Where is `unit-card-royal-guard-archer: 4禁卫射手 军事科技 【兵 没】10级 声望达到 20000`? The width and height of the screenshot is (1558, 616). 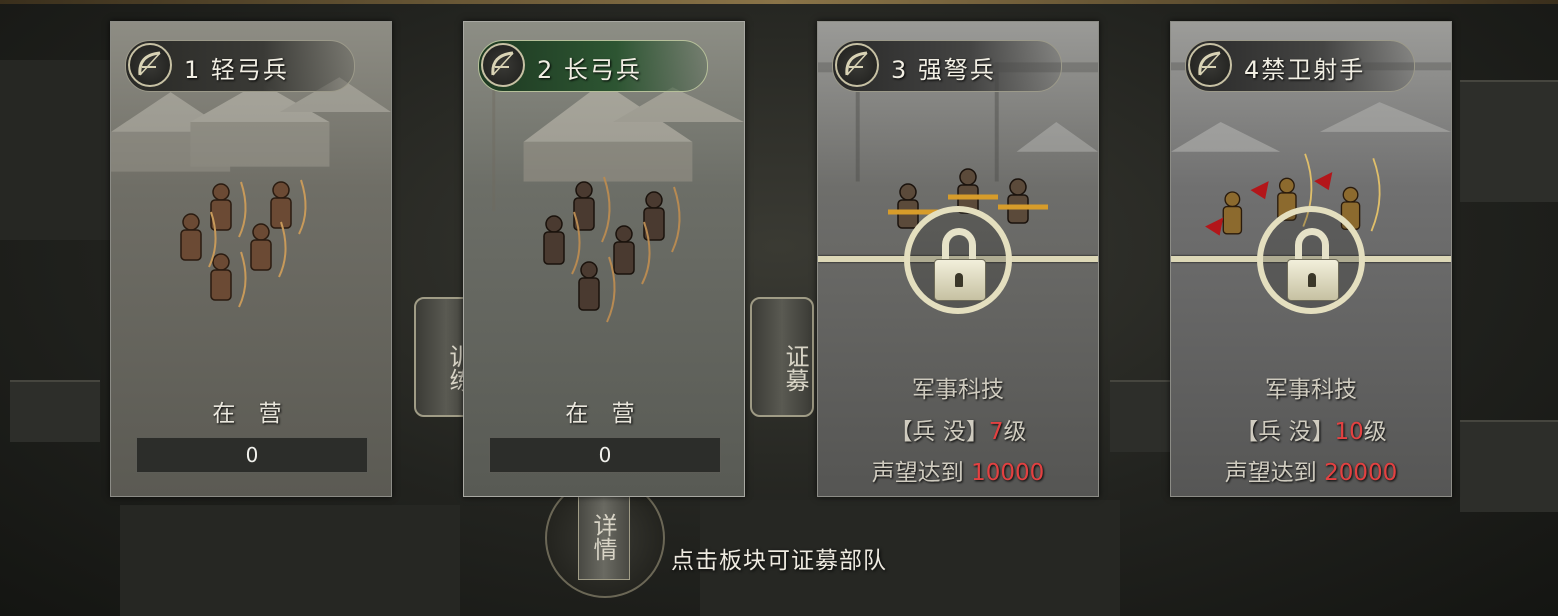 unit-card-royal-guard-archer: 4禁卫射手 军事科技 【兵 没】10级 声望达到 20000 is located at coordinates (1311, 259).